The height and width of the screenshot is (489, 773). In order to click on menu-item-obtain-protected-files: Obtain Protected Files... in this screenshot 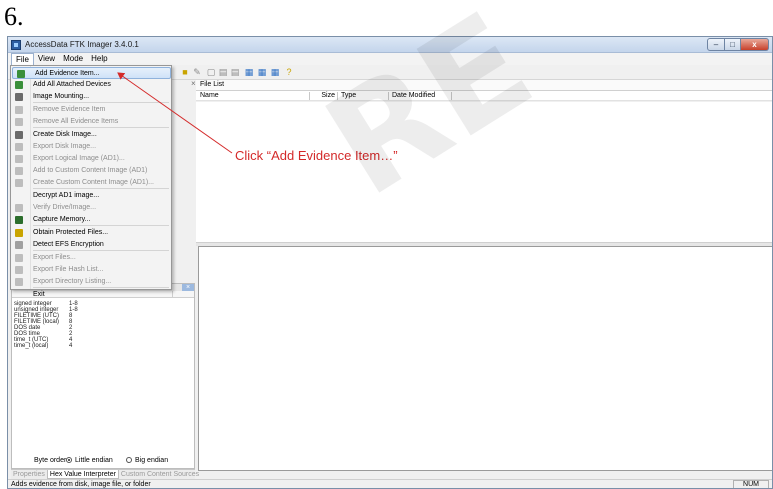, I will do `click(91, 233)`.